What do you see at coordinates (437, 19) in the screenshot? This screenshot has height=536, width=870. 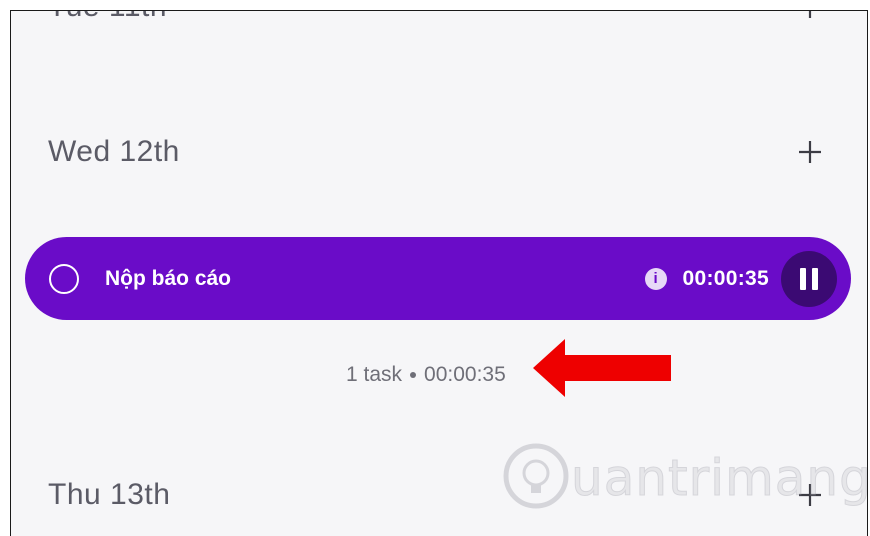 I see `day-header-tue: Tue 11th` at bounding box center [437, 19].